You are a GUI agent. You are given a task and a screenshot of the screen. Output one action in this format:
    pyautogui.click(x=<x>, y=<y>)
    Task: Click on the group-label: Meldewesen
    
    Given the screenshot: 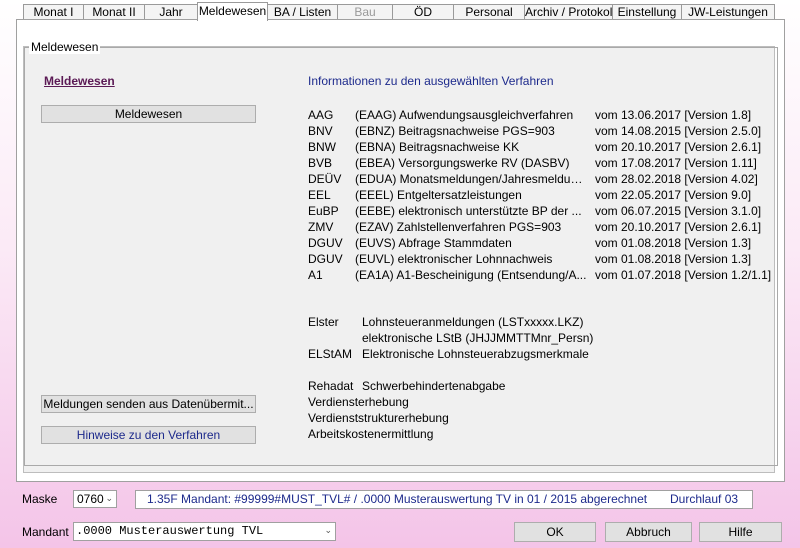 What is the action you would take?
    pyautogui.click(x=65, y=47)
    